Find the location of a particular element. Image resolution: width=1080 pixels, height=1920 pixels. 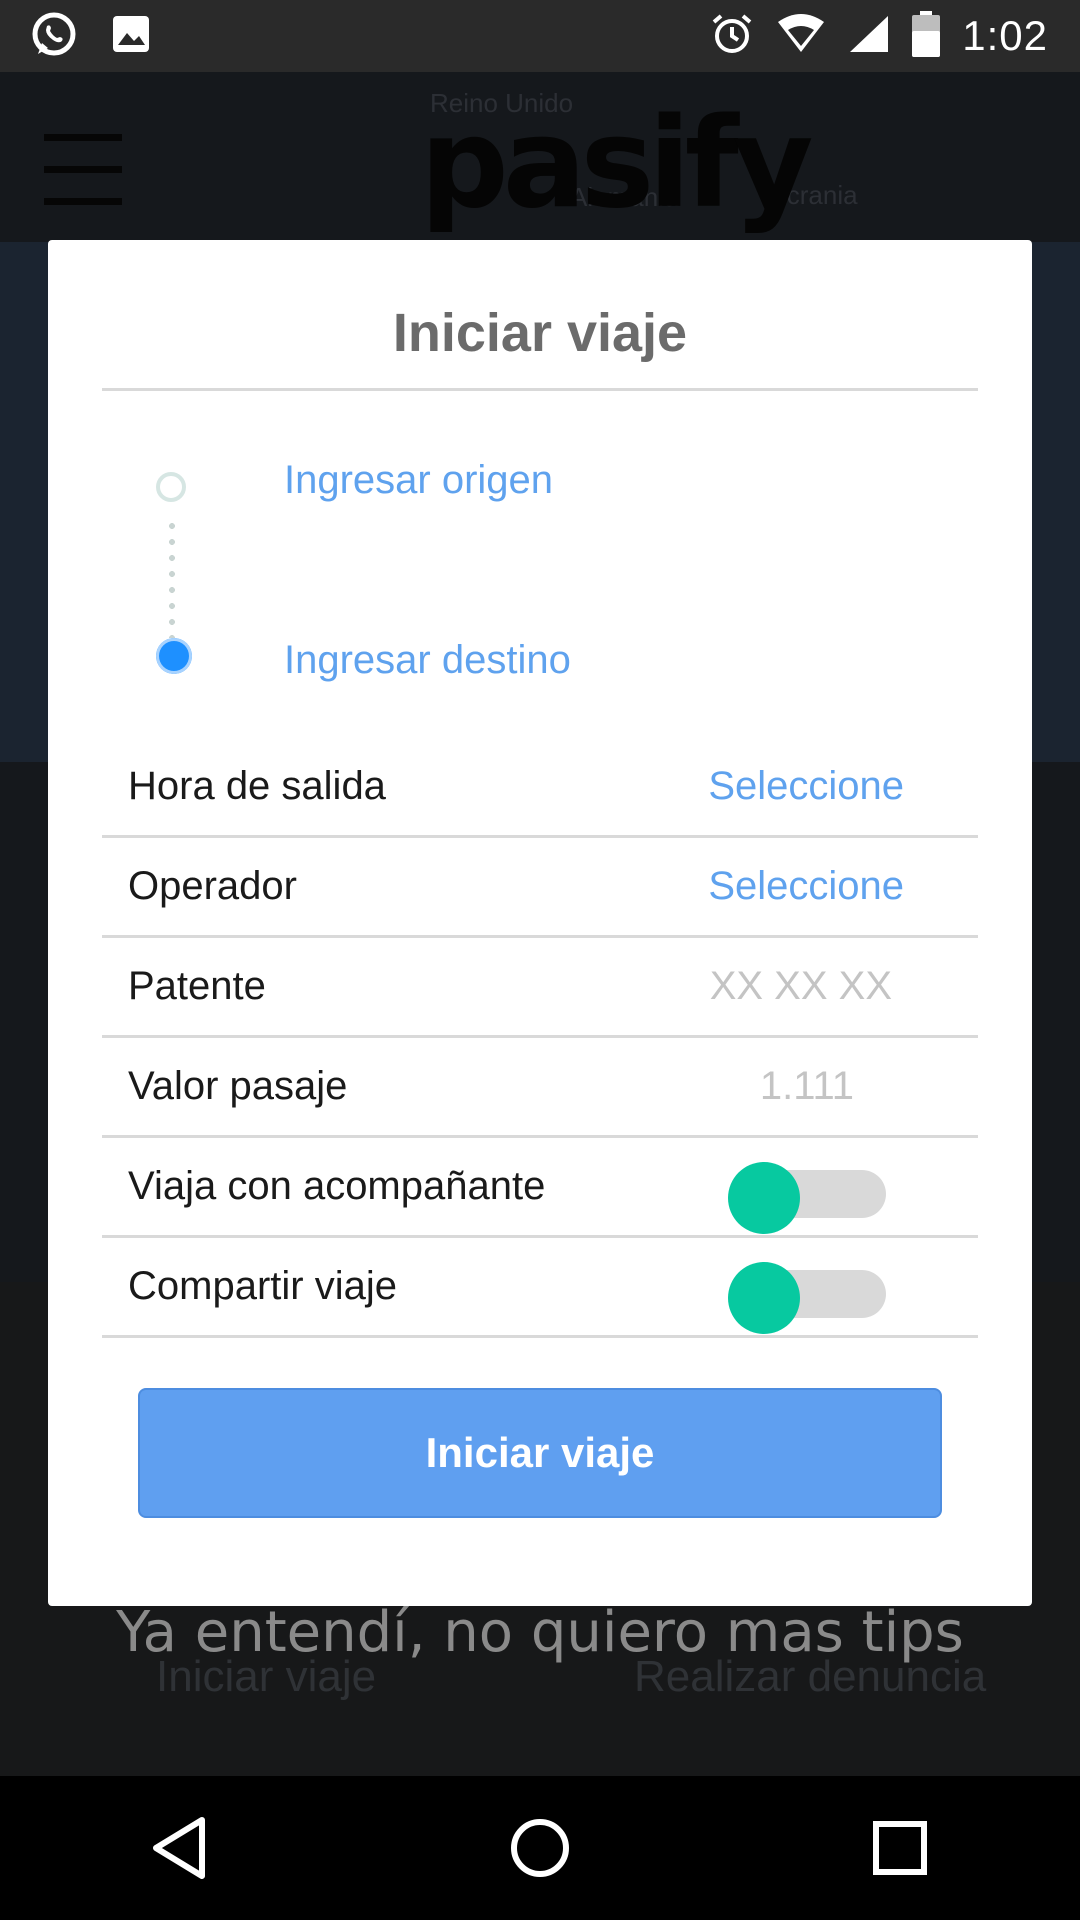

plate-label: Patente is located at coordinates (197, 986).